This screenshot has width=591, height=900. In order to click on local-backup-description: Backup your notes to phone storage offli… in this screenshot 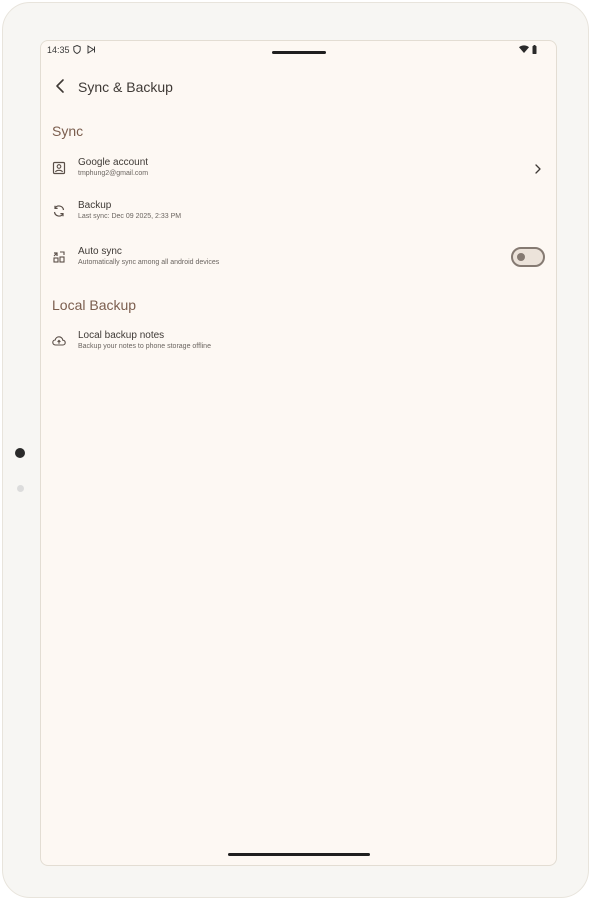, I will do `click(144, 346)`.